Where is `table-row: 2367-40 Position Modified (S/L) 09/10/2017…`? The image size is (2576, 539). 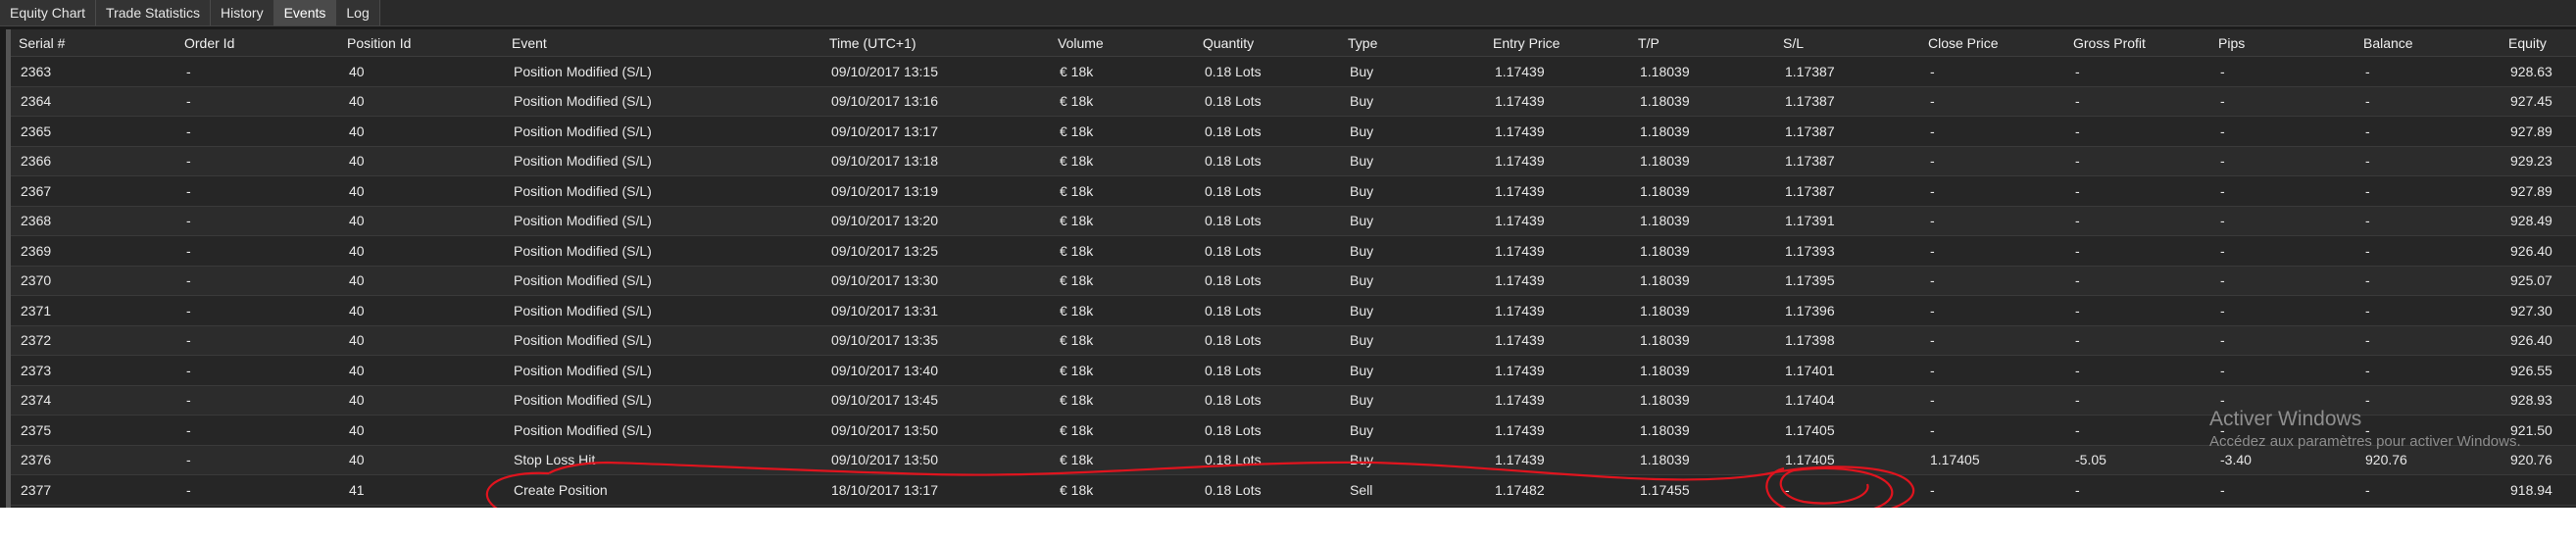 table-row: 2367-40 Position Modified (S/L) 09/10/2017… is located at coordinates (1293, 191).